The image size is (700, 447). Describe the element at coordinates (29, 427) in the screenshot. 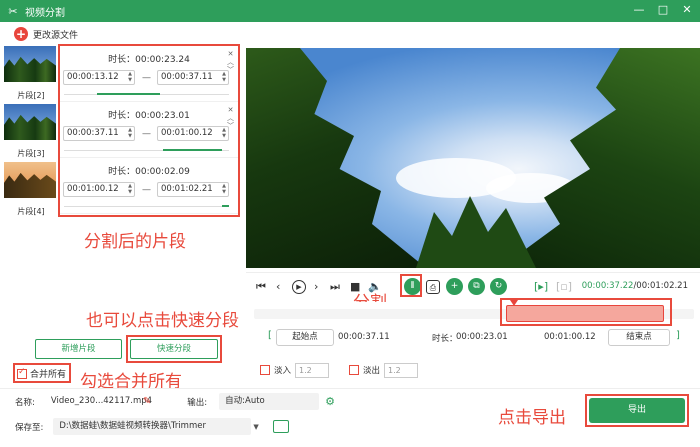

I see `save-to-label: 保存至:` at that location.